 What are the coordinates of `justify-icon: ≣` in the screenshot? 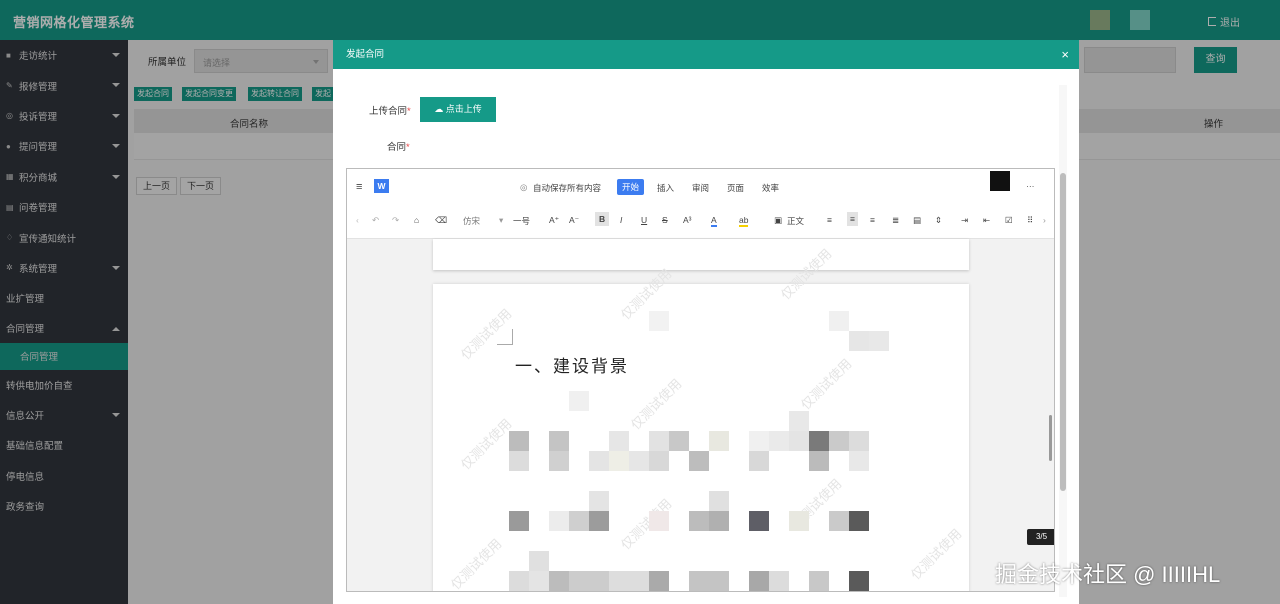 It's located at (895, 220).